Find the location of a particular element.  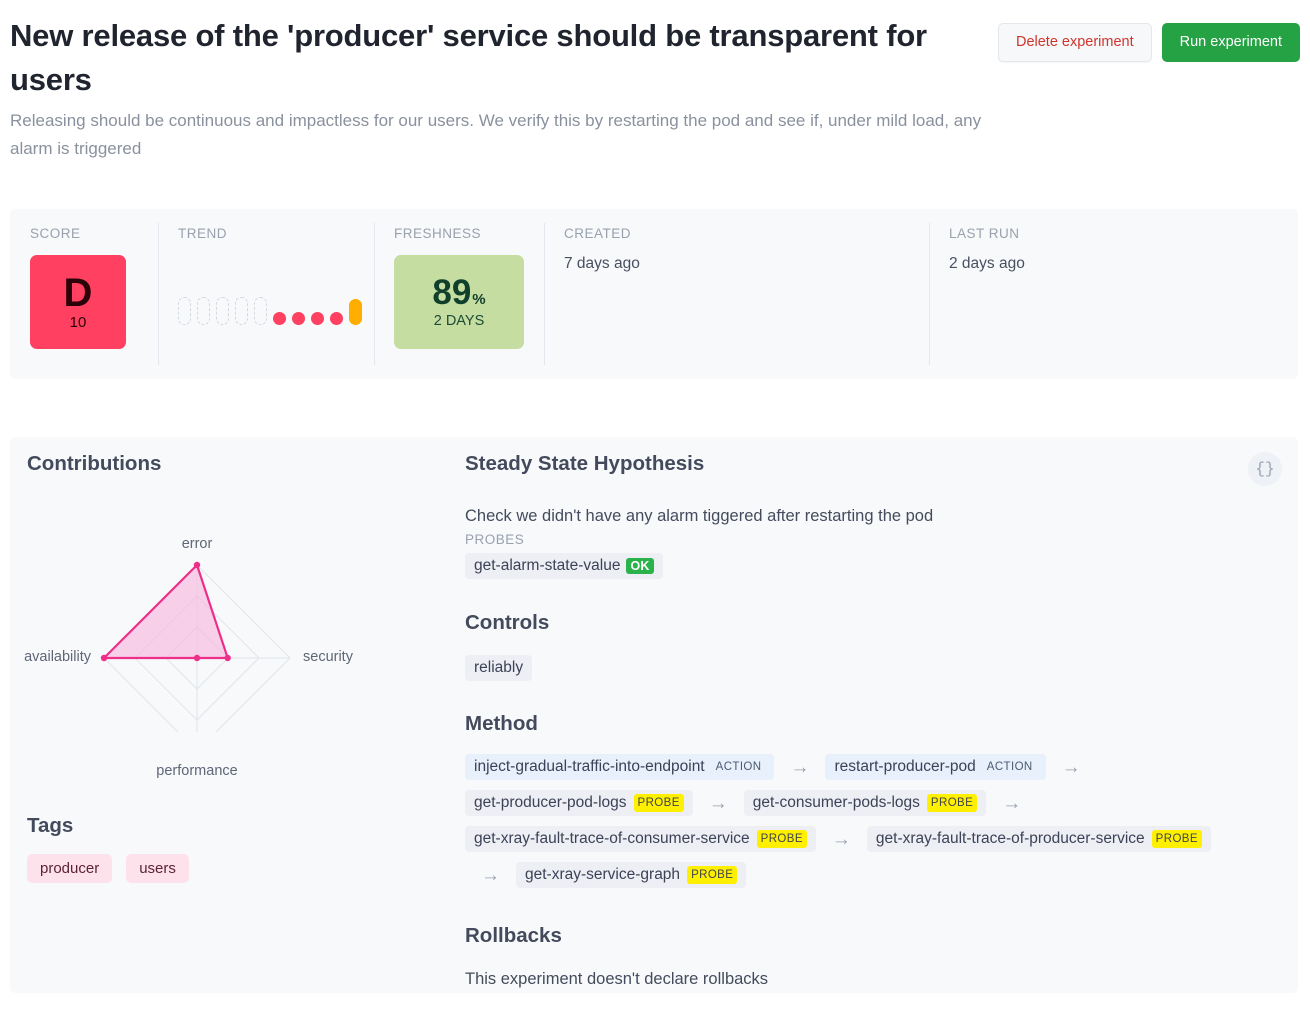

method-step-name: get-xray-service-graph is located at coordinates (603, 874).